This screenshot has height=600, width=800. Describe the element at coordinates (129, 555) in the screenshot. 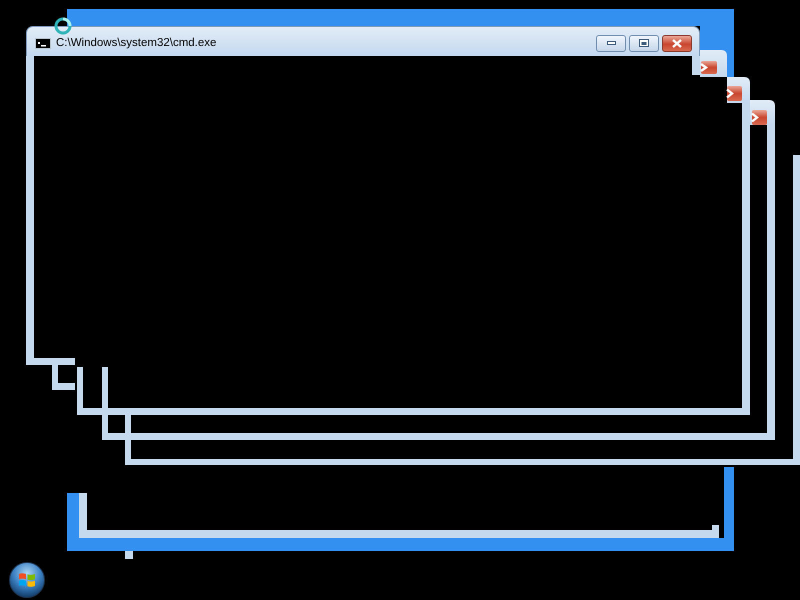

I see `frame-fragment` at that location.